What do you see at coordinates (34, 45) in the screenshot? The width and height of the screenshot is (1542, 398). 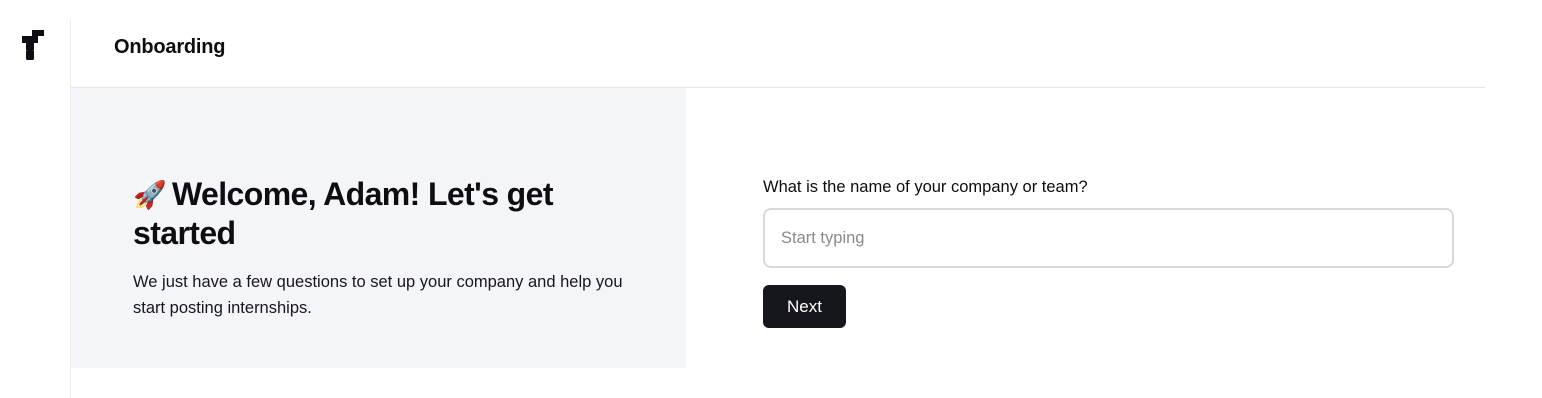 I see `brand-logo-icon` at bounding box center [34, 45].